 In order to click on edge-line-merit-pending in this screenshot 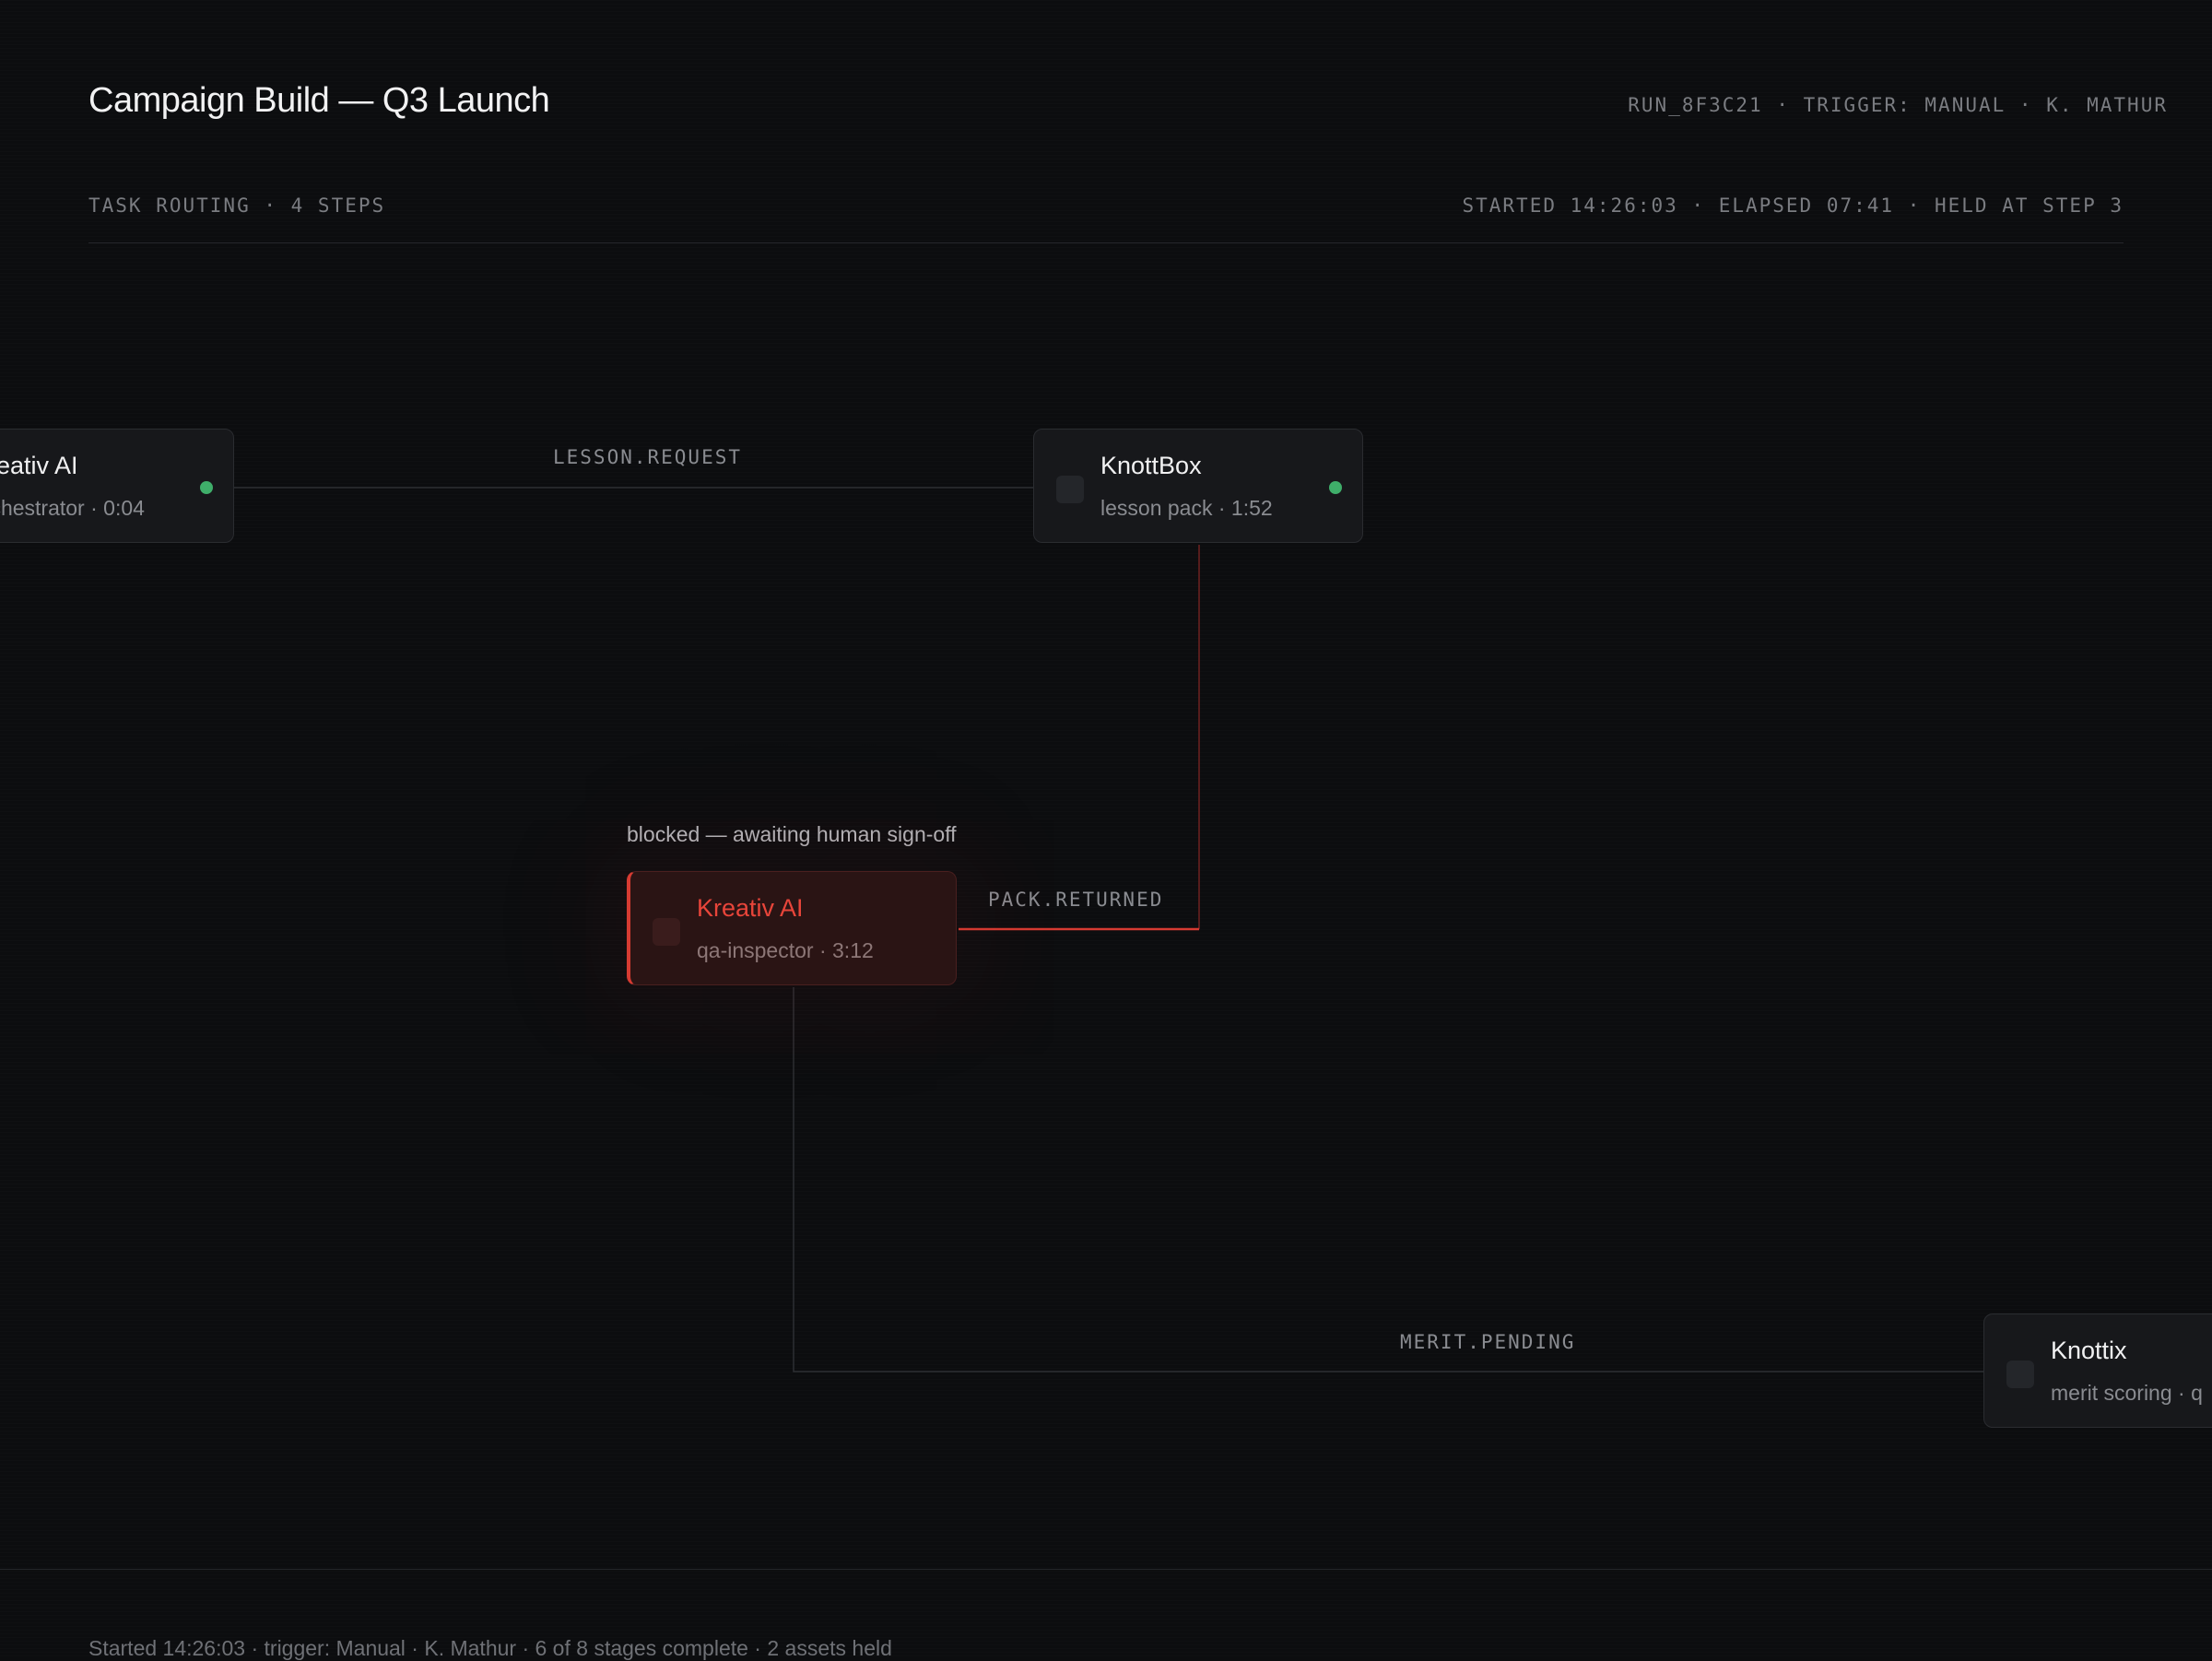, I will do `click(1389, 1179)`.